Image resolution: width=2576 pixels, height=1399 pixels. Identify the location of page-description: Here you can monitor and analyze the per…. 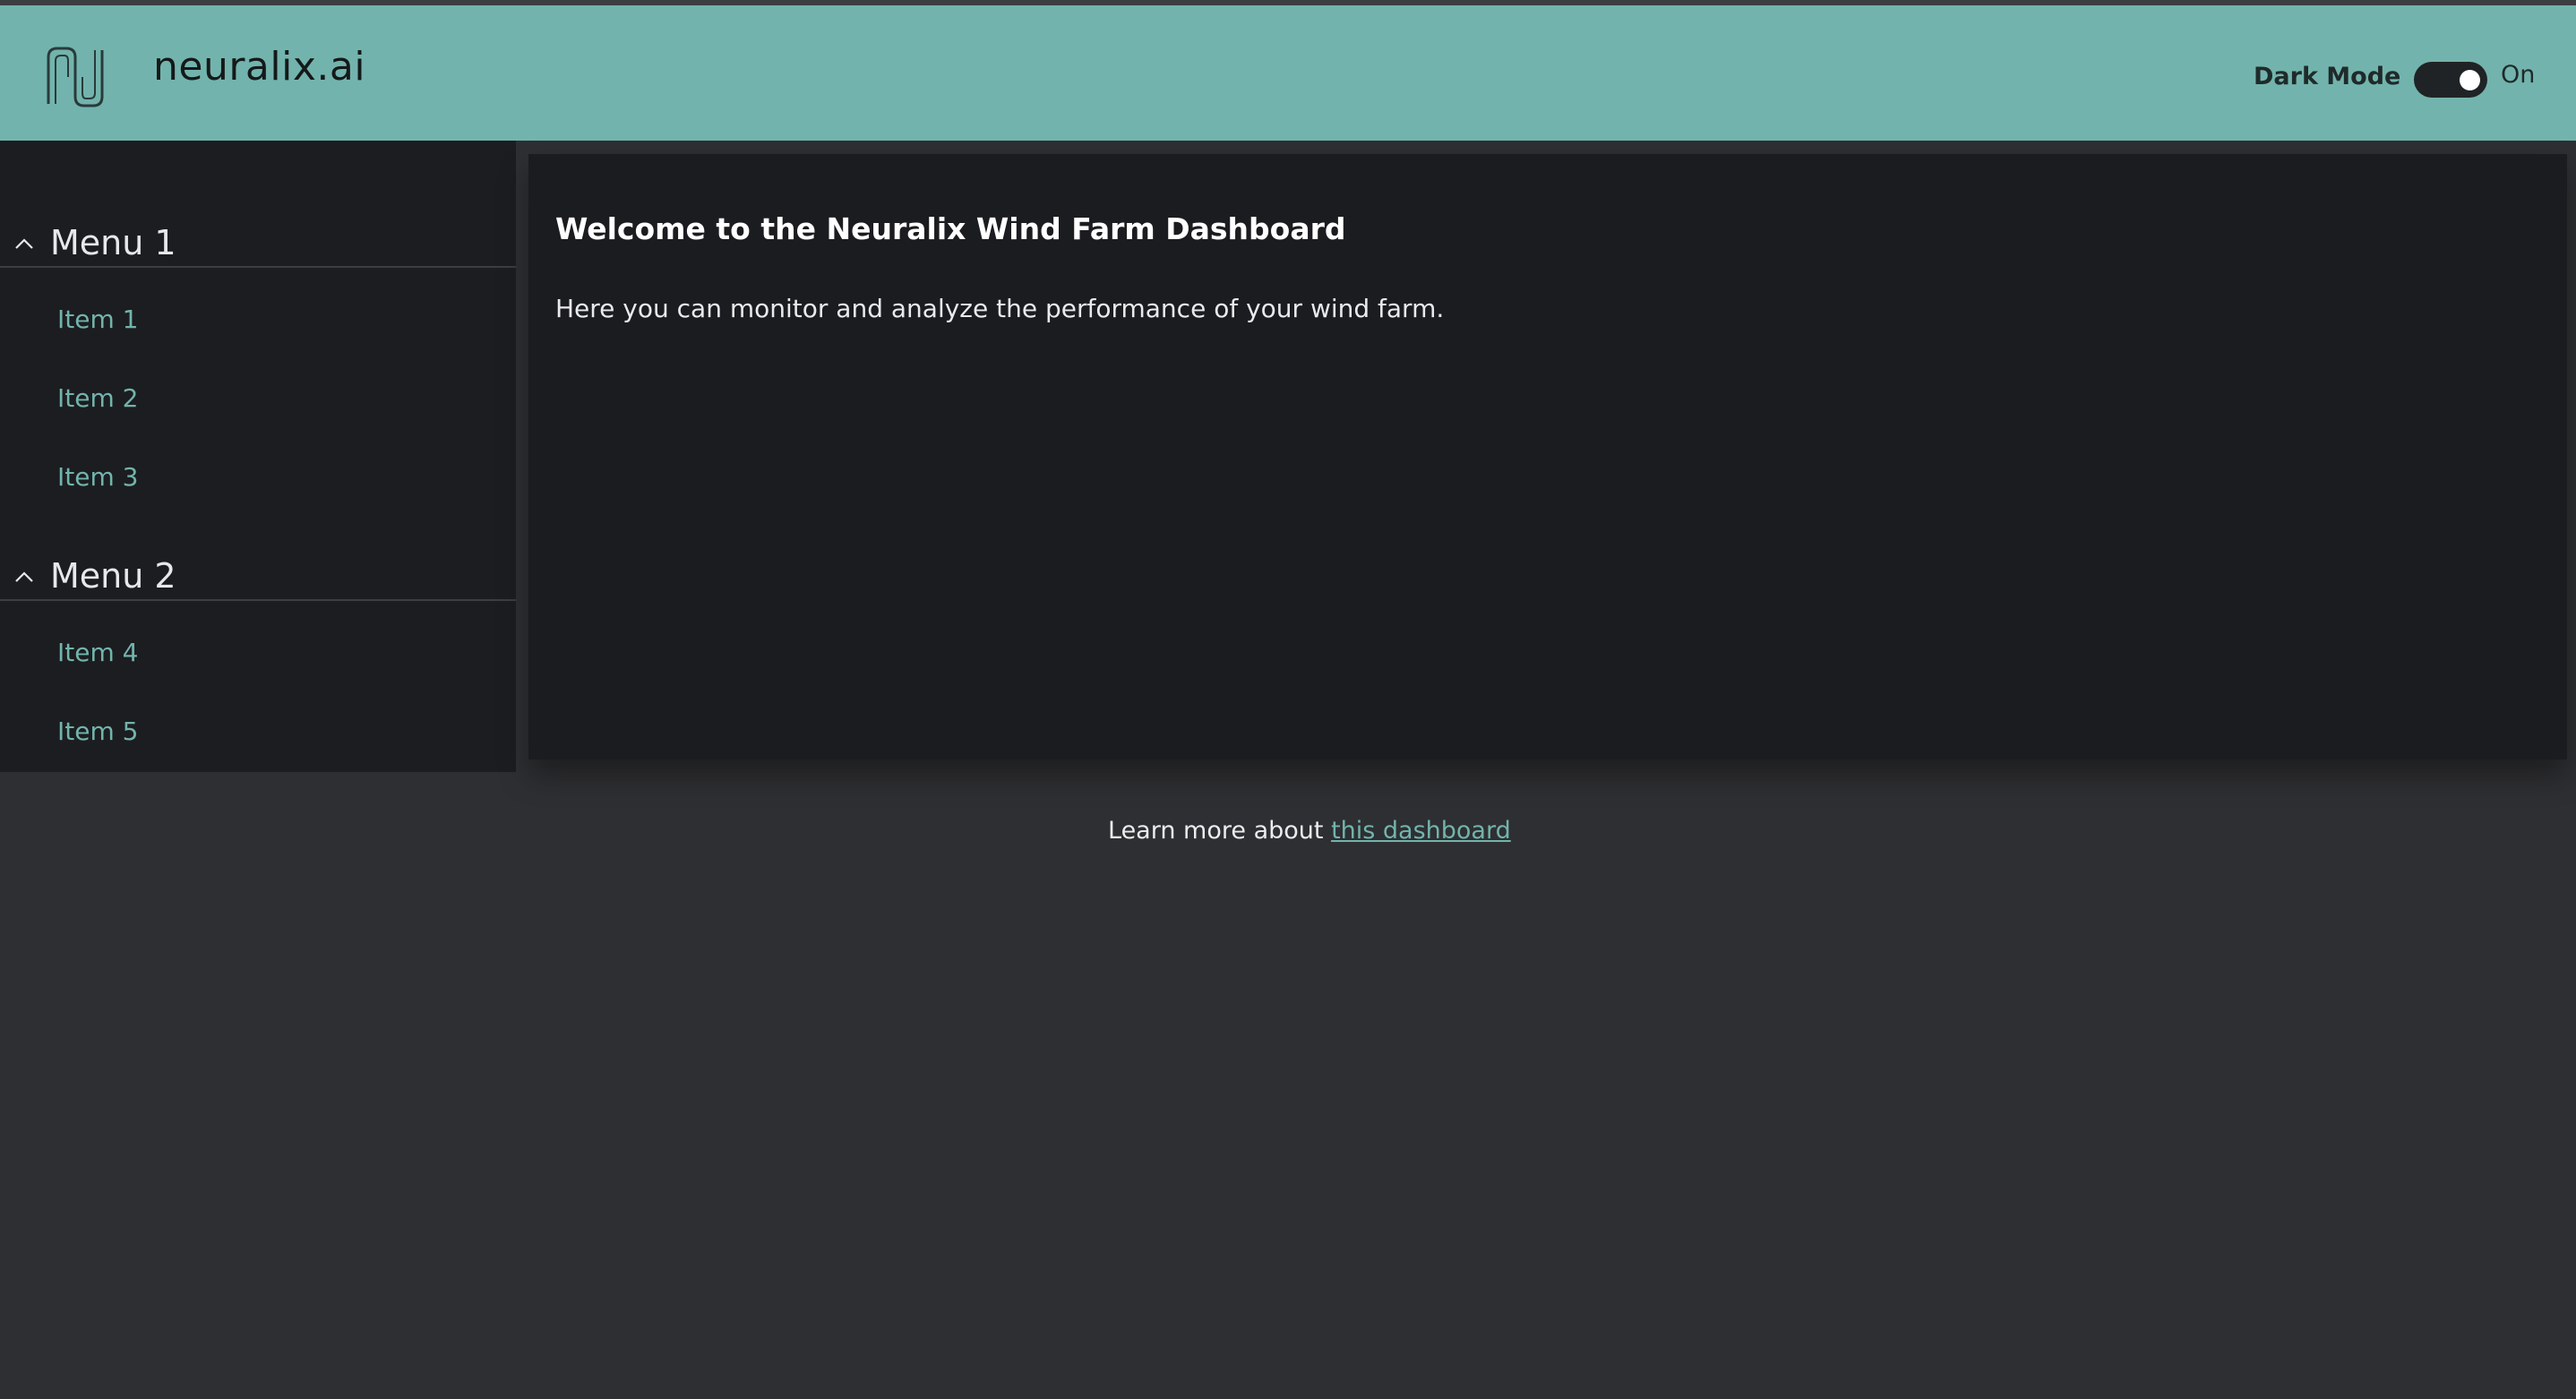
(1000, 308).